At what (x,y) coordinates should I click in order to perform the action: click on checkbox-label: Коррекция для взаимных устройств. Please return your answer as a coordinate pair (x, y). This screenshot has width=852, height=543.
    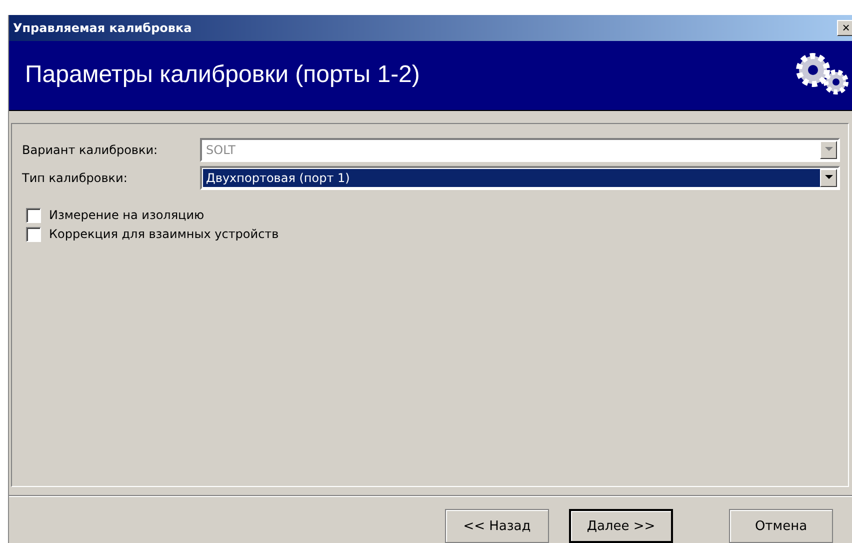
    Looking at the image, I should click on (164, 234).